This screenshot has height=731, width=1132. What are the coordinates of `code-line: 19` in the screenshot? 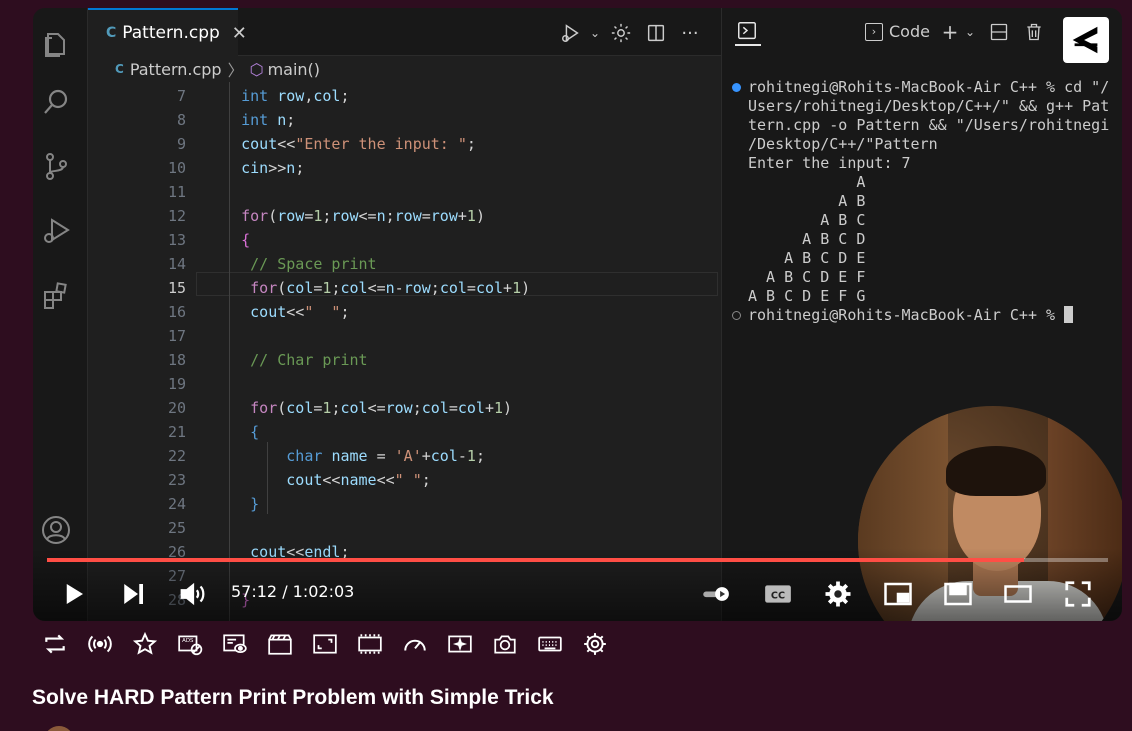 It's located at (410, 384).